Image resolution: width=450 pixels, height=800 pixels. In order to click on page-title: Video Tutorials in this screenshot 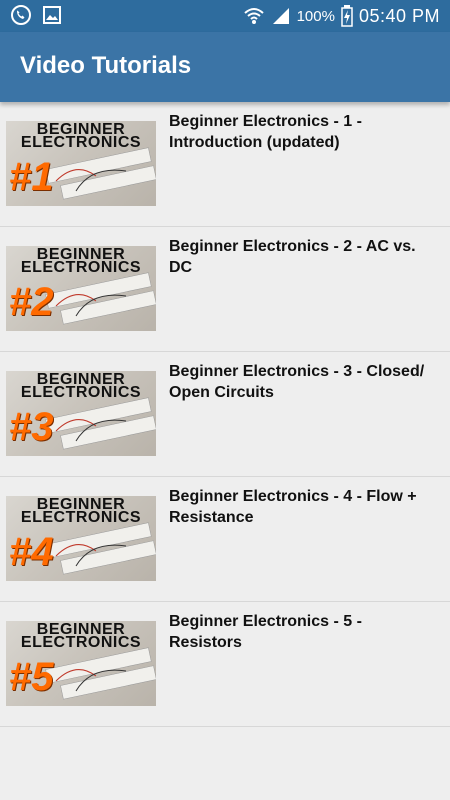, I will do `click(106, 65)`.